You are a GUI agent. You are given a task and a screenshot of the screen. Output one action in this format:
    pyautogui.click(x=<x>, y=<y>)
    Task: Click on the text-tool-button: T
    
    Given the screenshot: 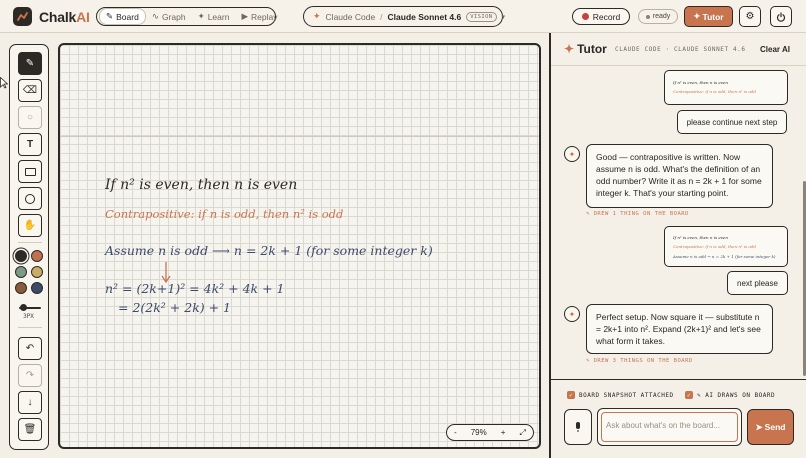 What is the action you would take?
    pyautogui.click(x=30, y=144)
    